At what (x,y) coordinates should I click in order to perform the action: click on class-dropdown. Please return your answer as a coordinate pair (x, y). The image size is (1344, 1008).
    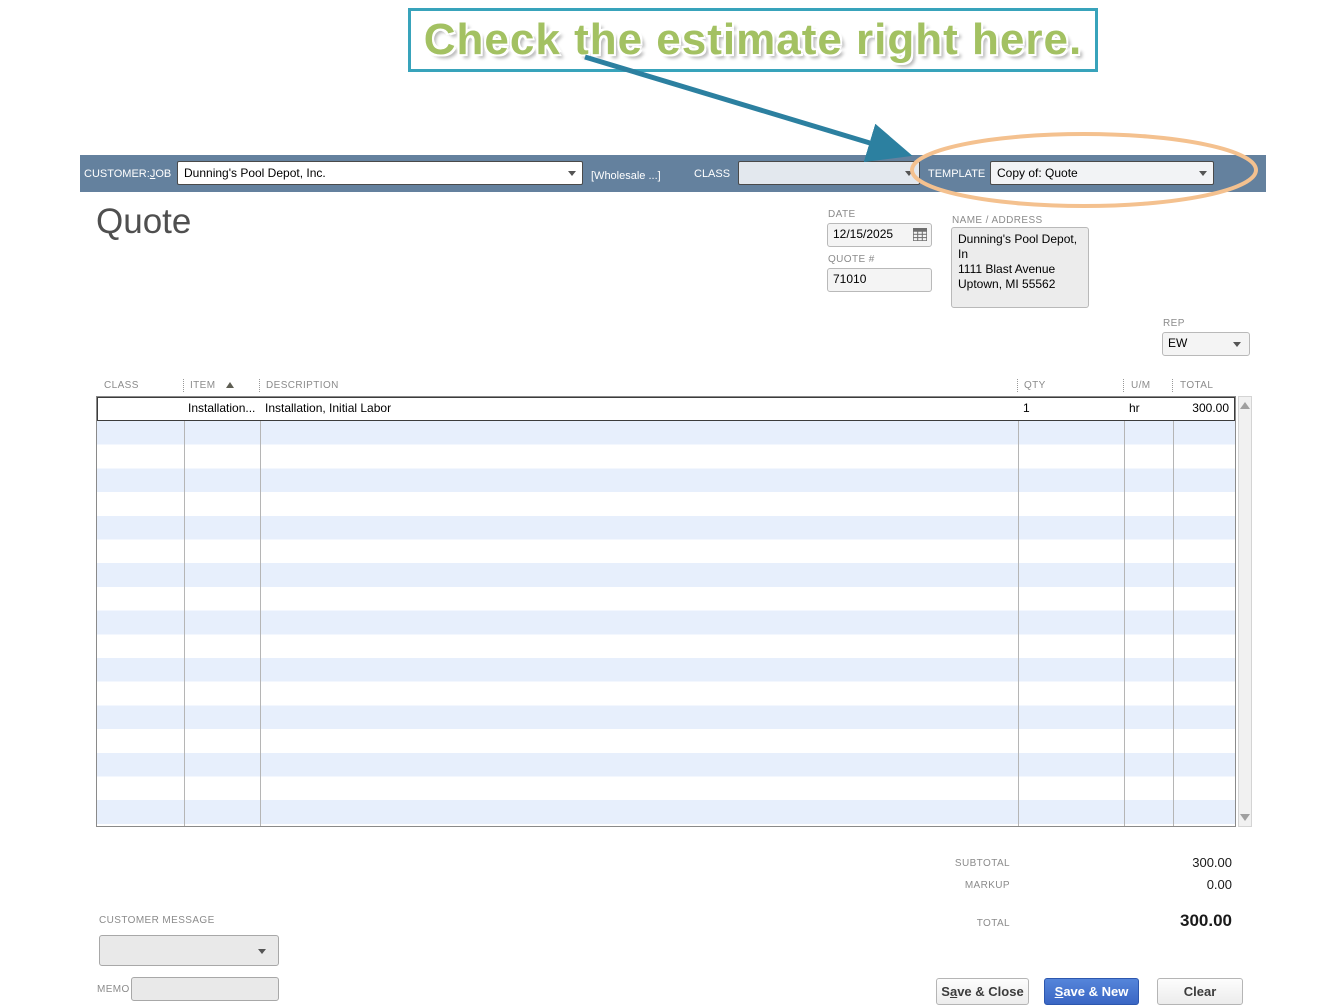
    Looking at the image, I should click on (829, 173).